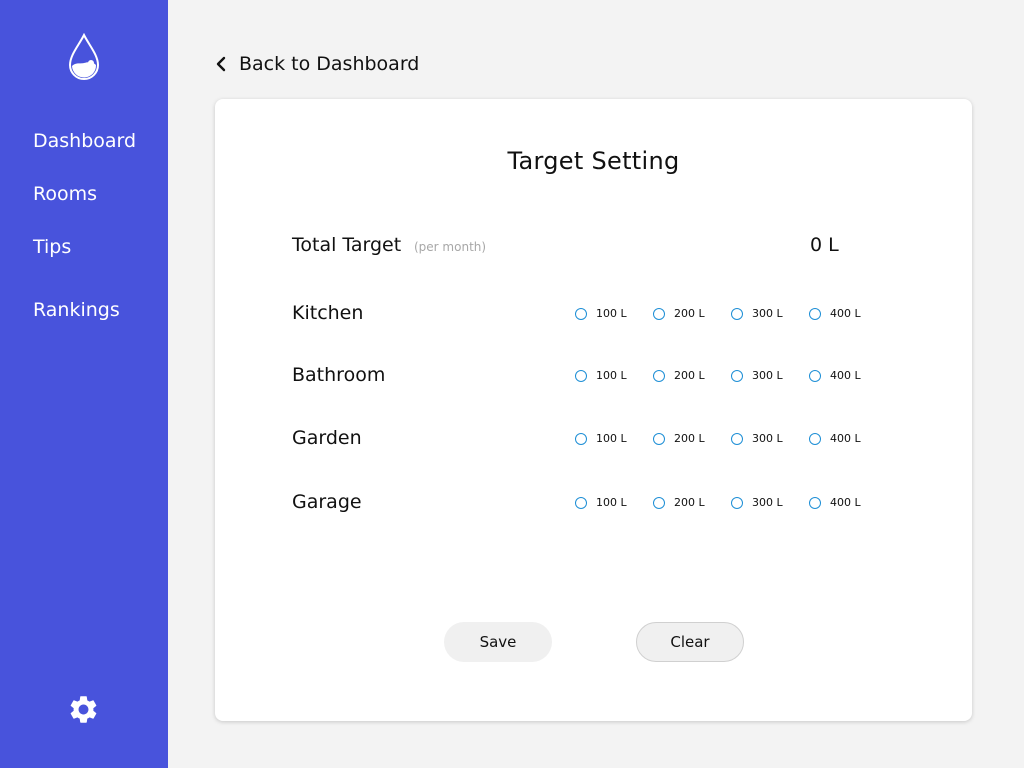  What do you see at coordinates (65, 194) in the screenshot?
I see `sidebar-item-rooms: Rooms` at bounding box center [65, 194].